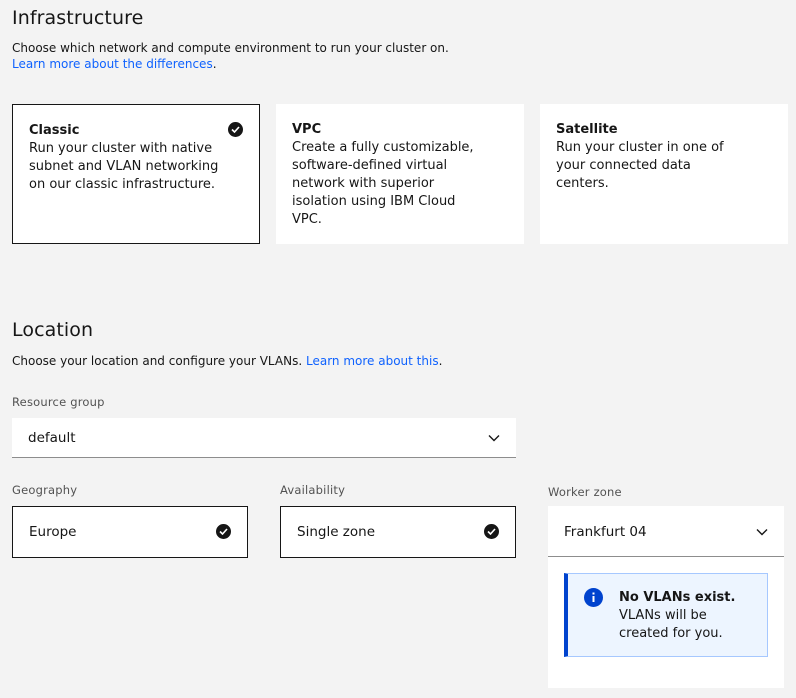 The height and width of the screenshot is (698, 796). What do you see at coordinates (130, 532) in the screenshot?
I see `geography-select: Europe` at bounding box center [130, 532].